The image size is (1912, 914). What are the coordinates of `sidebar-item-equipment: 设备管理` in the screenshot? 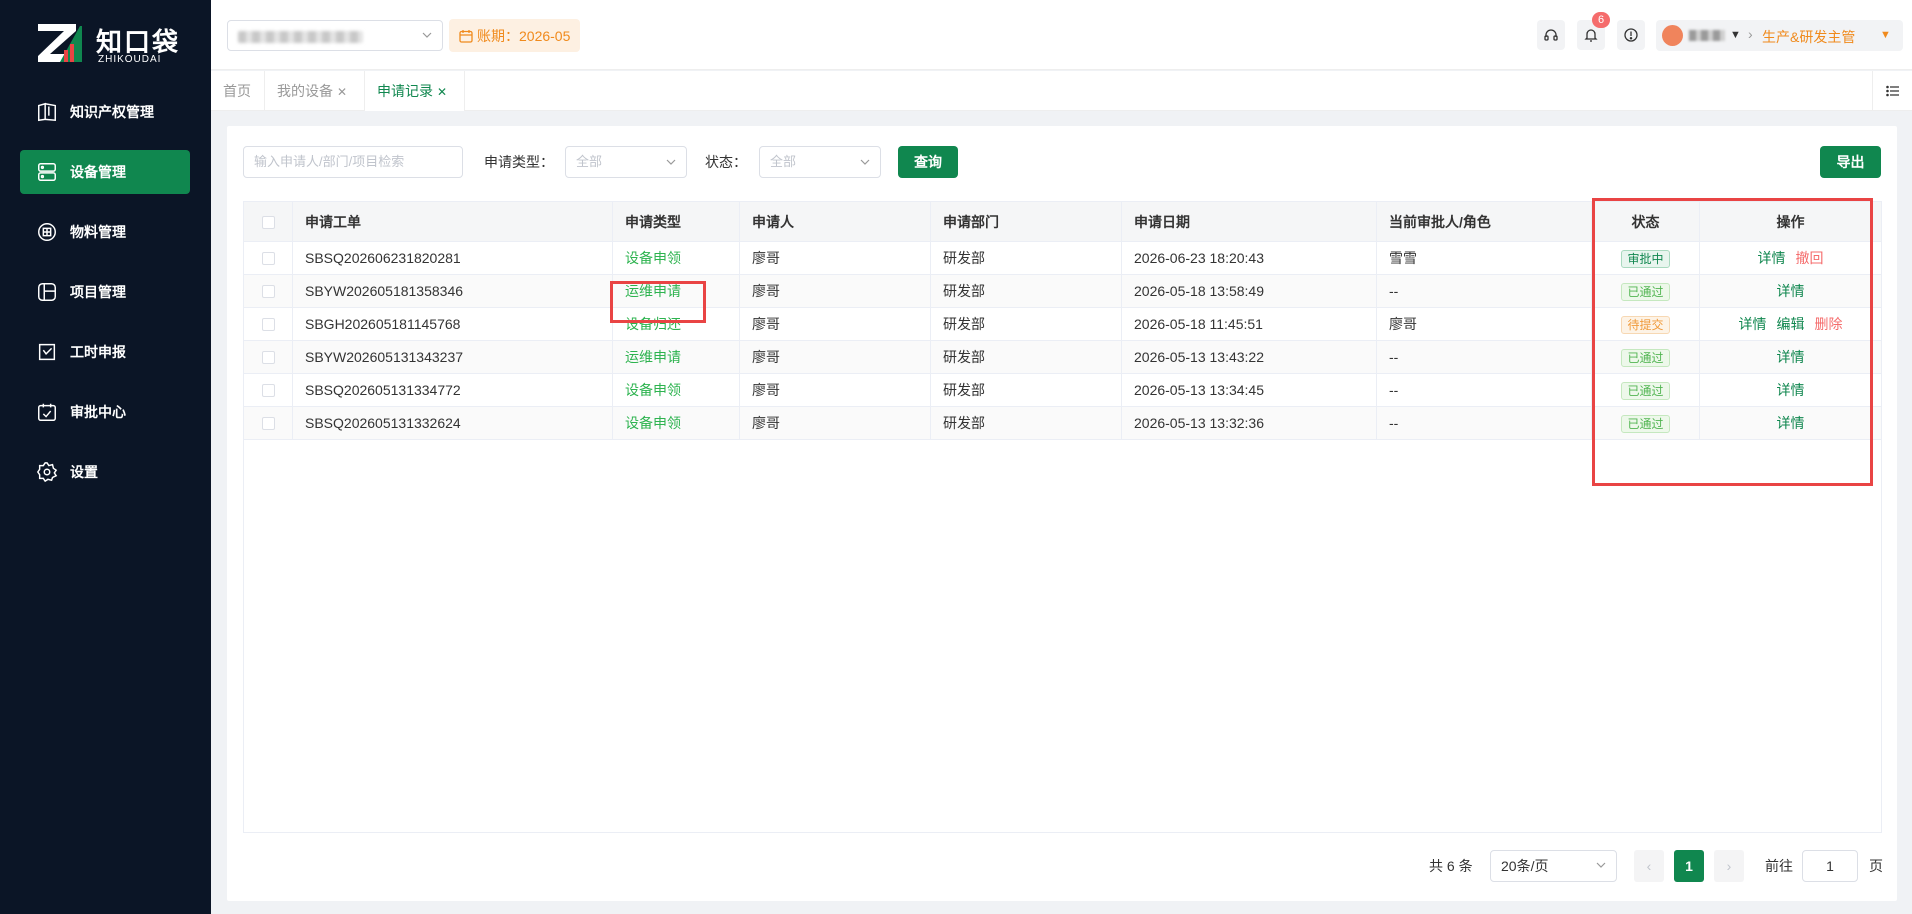 It's located at (105, 172).